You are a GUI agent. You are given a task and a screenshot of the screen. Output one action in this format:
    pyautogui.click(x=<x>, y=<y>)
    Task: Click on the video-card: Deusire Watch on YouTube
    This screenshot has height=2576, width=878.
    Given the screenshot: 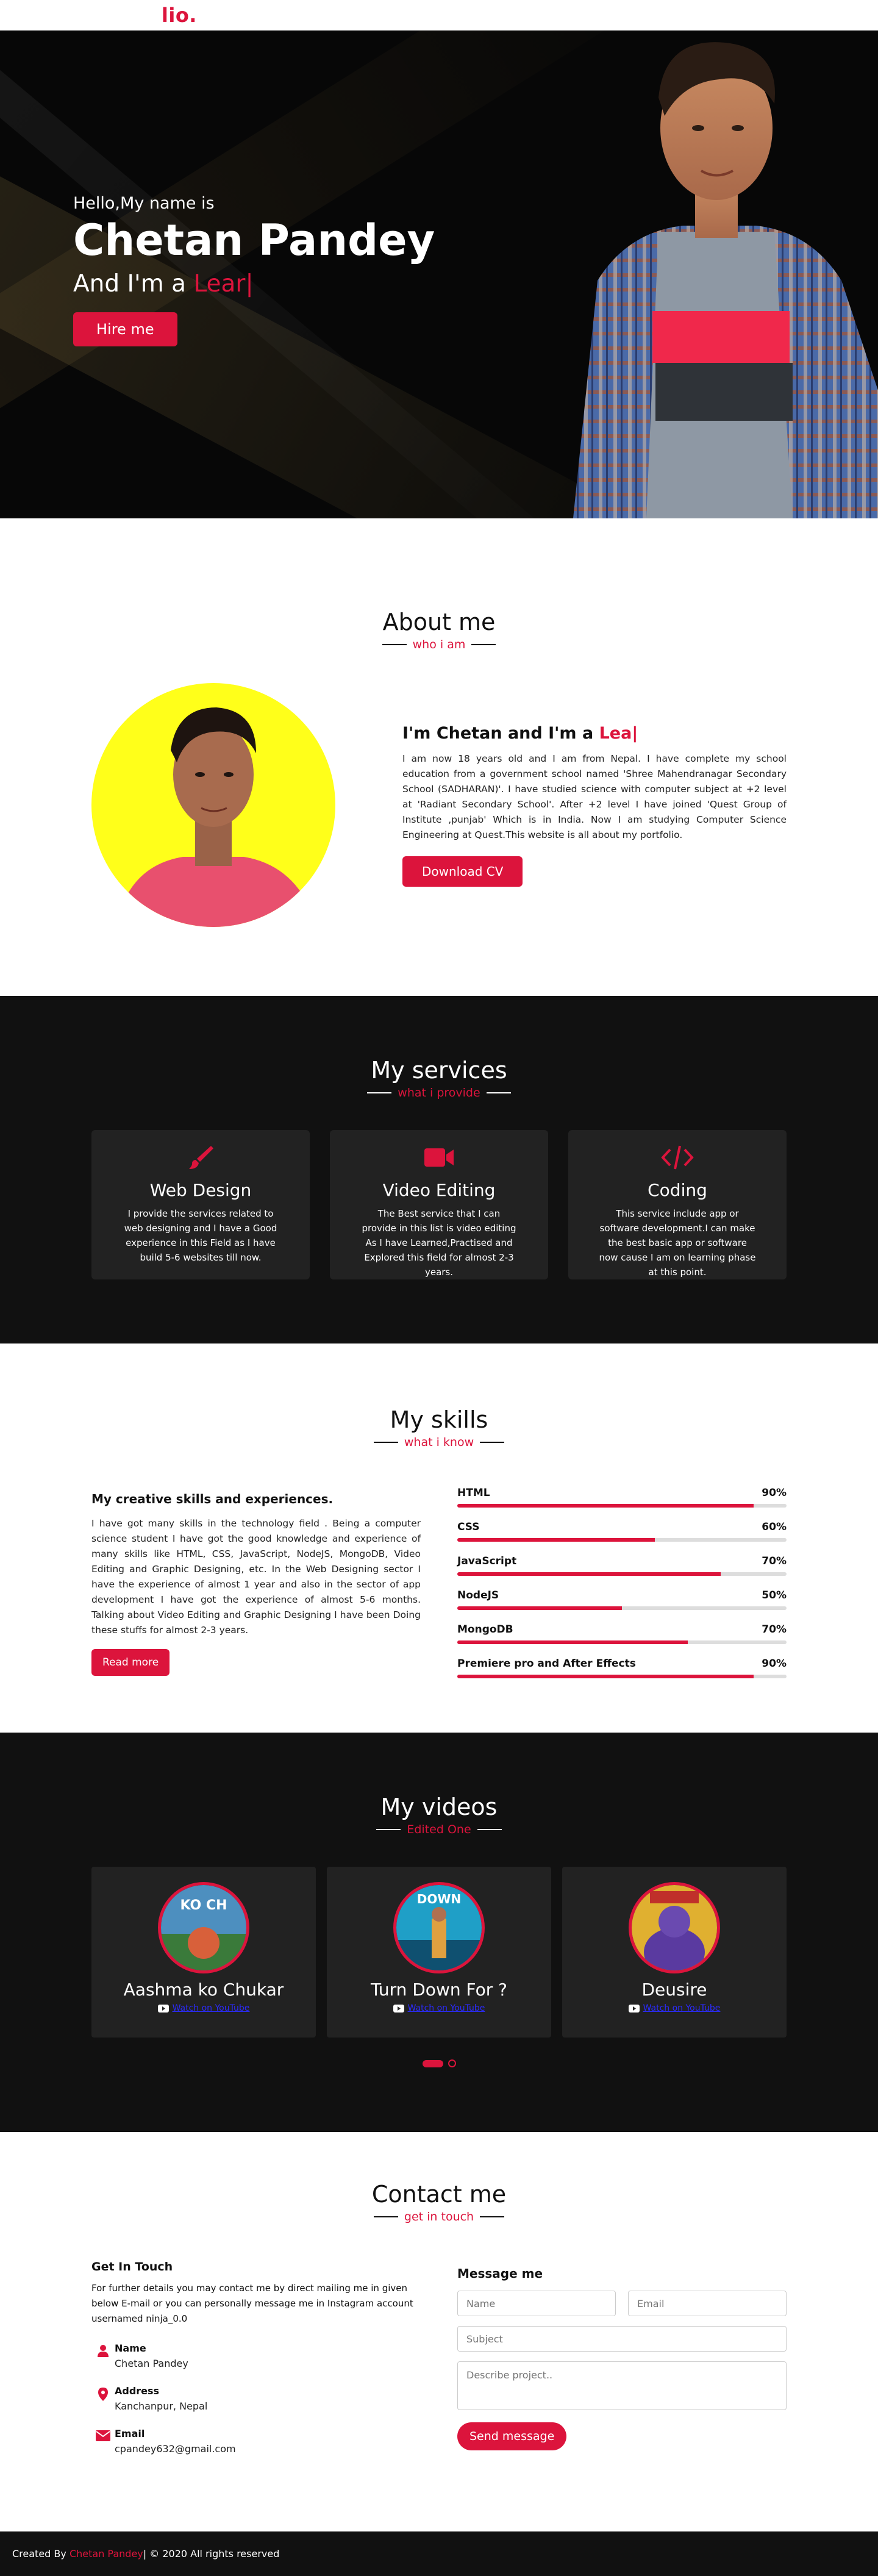 What is the action you would take?
    pyautogui.click(x=674, y=1952)
    